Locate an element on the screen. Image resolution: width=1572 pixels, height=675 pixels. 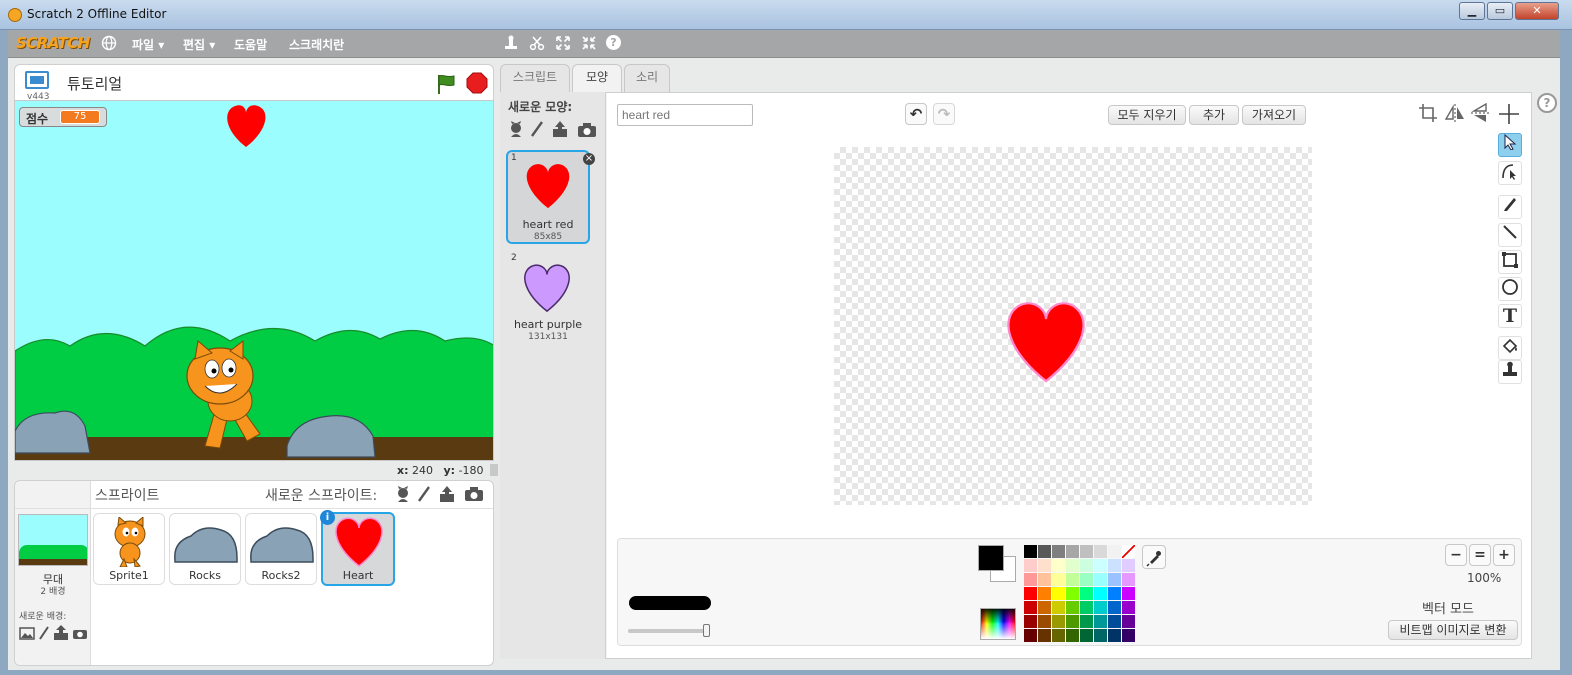
camera-new-sprite-icon is located at coordinates (474, 495).